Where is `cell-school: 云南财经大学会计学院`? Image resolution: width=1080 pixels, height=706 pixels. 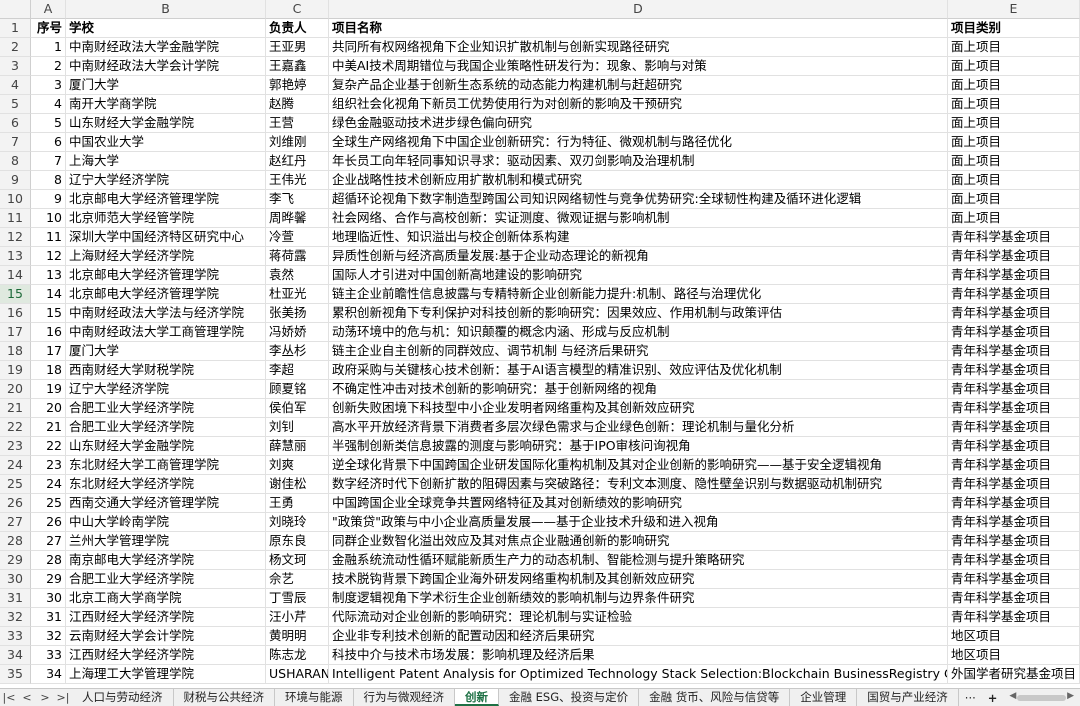
cell-school: 云南财经大学会计学院 is located at coordinates (166, 636).